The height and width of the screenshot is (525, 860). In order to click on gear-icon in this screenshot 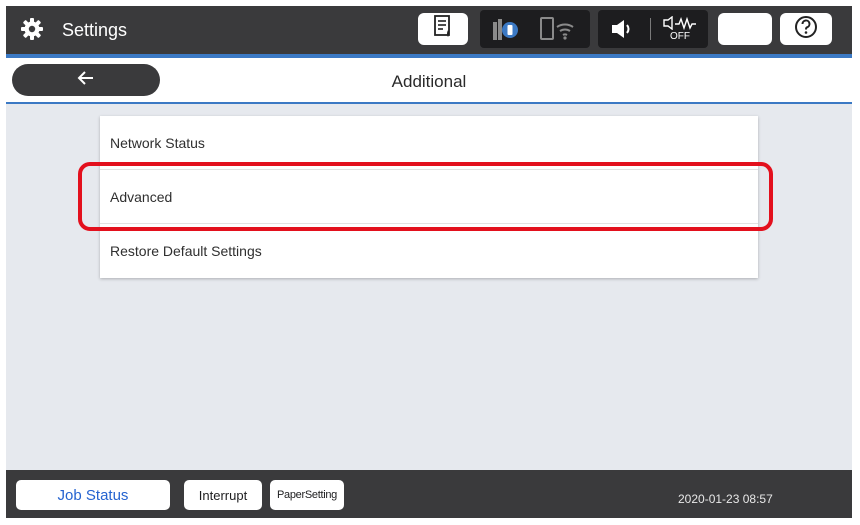, I will do `click(32, 29)`.